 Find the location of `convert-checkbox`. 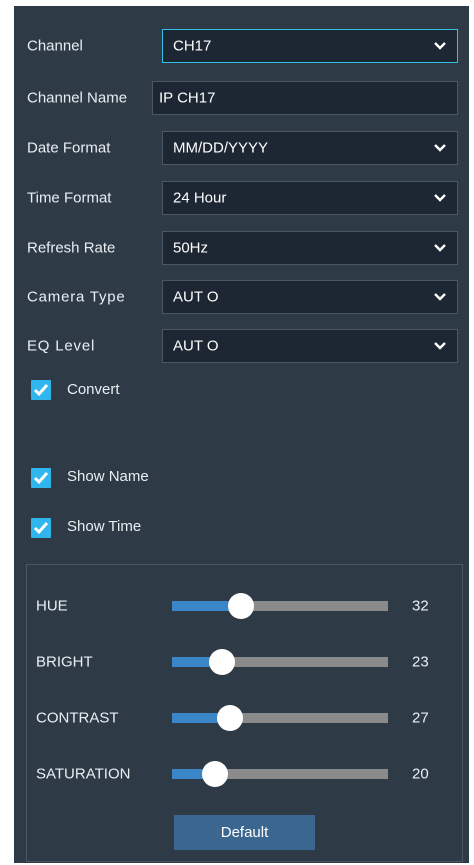

convert-checkbox is located at coordinates (41, 390).